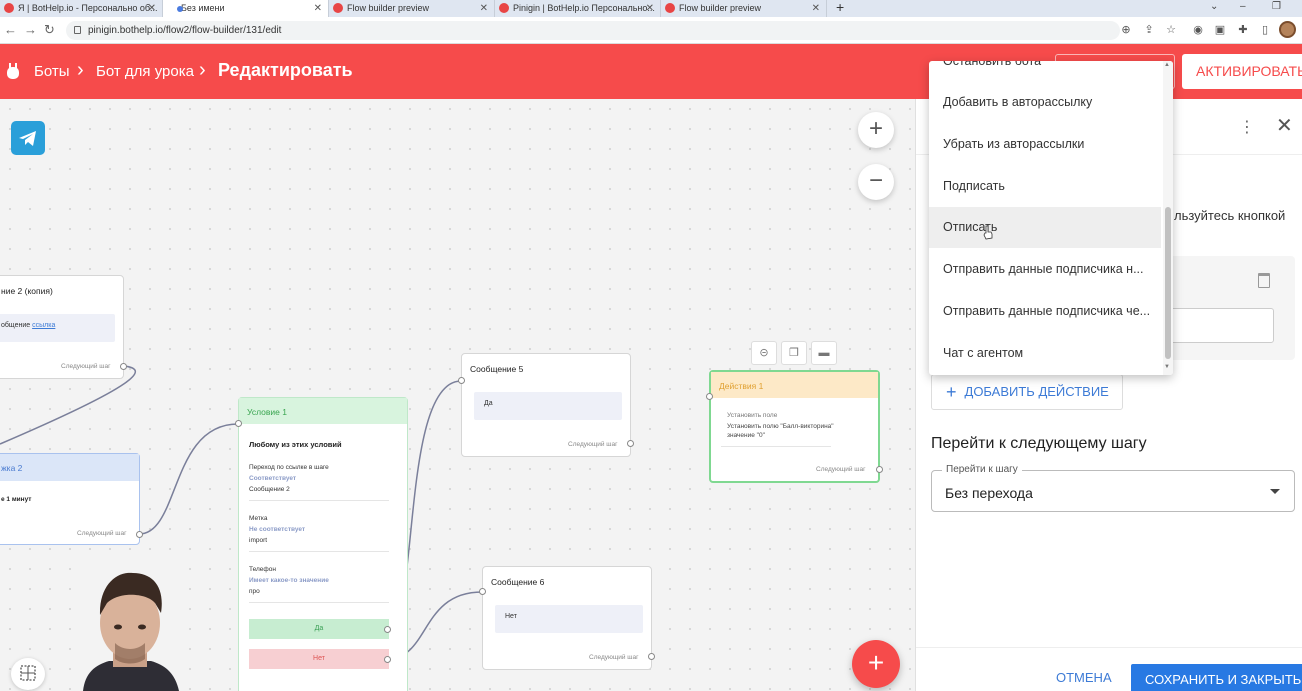  What do you see at coordinates (794, 385) in the screenshot?
I see `node-title: Действия 1` at bounding box center [794, 385].